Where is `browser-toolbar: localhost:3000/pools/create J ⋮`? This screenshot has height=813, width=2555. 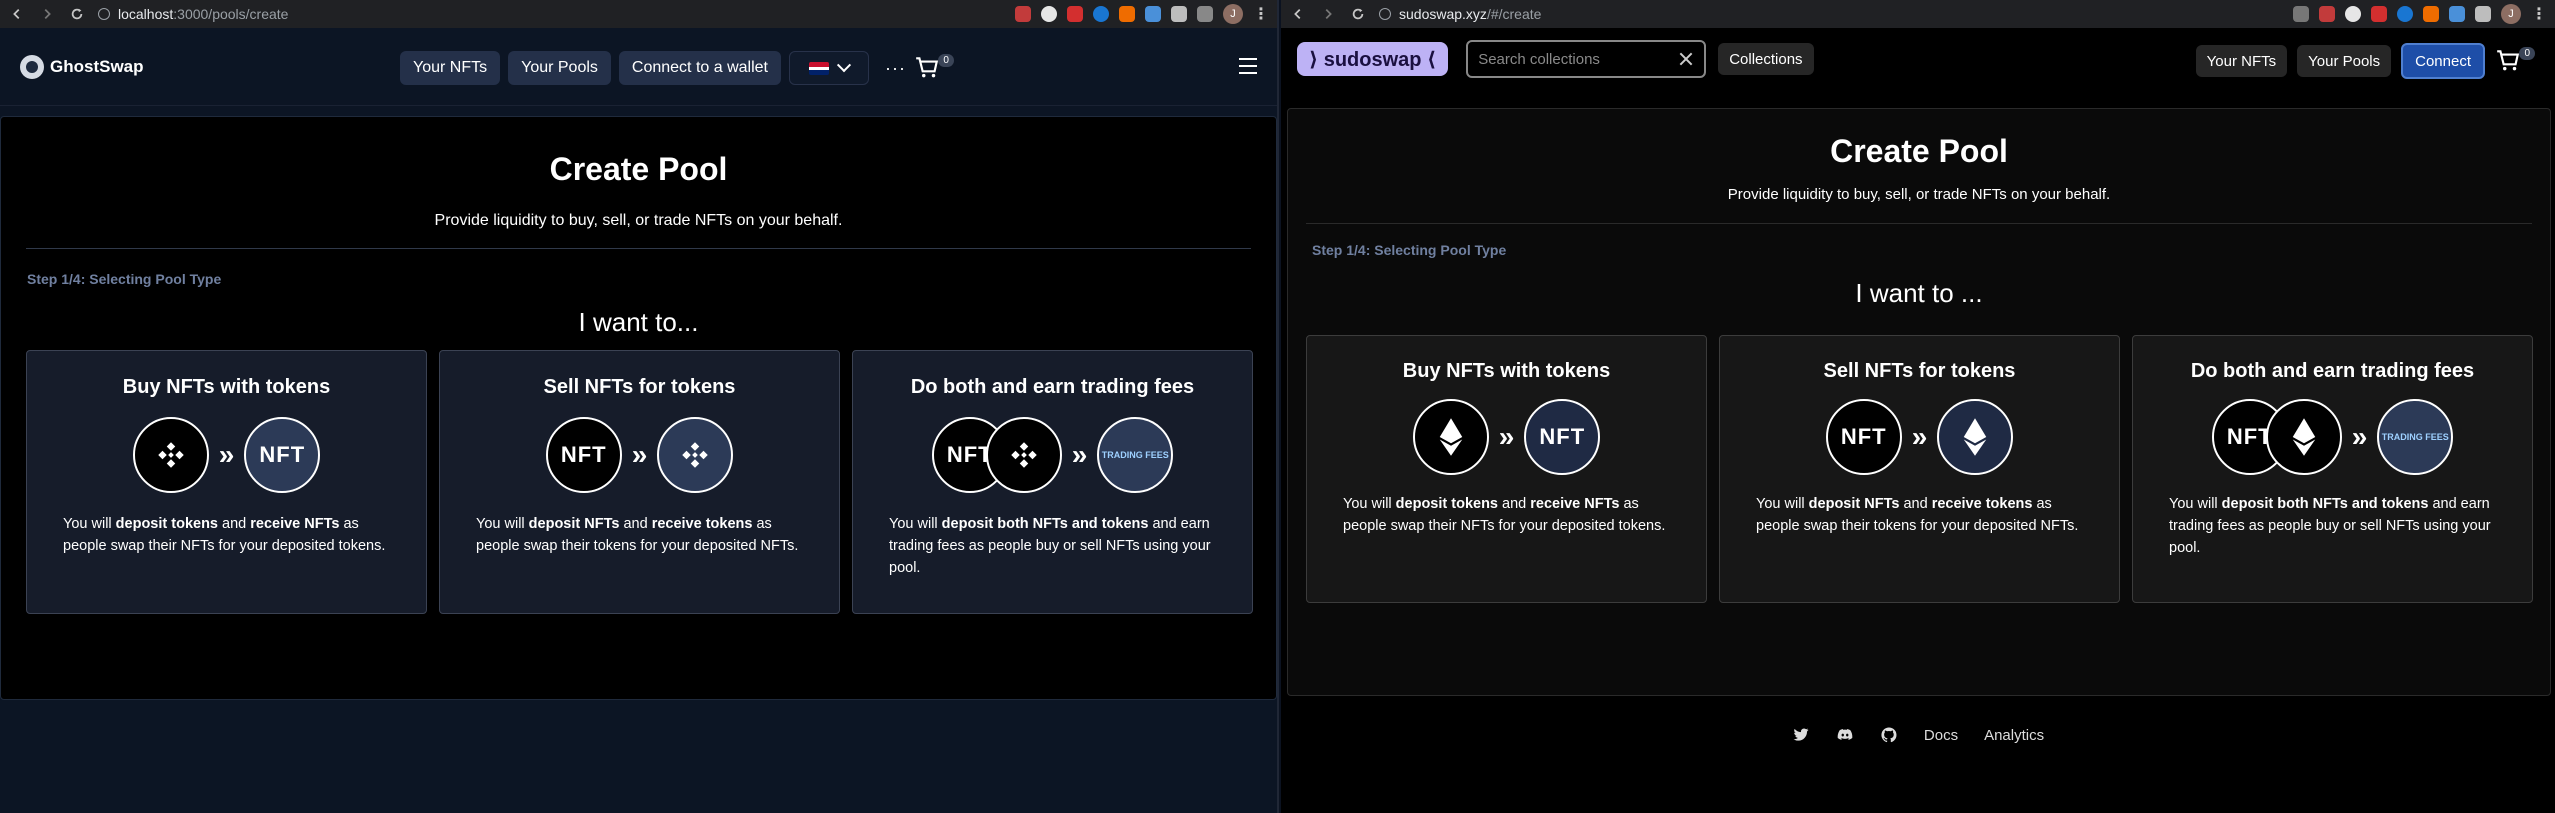
browser-toolbar: localhost:3000/pools/create J ⋮ is located at coordinates (638, 14).